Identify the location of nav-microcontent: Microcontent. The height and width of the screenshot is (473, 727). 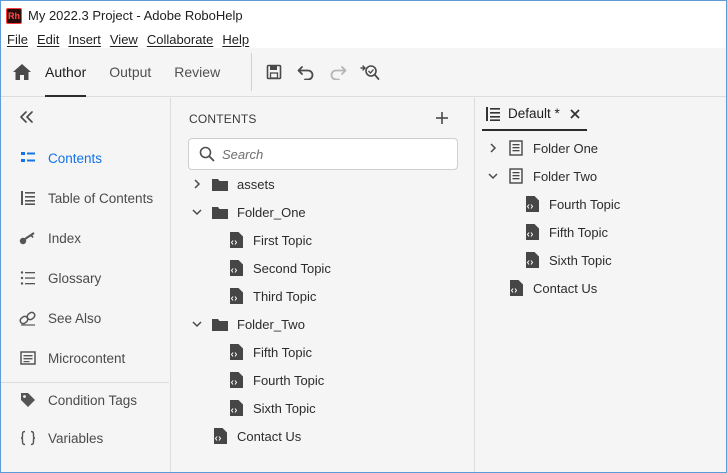
(85, 358).